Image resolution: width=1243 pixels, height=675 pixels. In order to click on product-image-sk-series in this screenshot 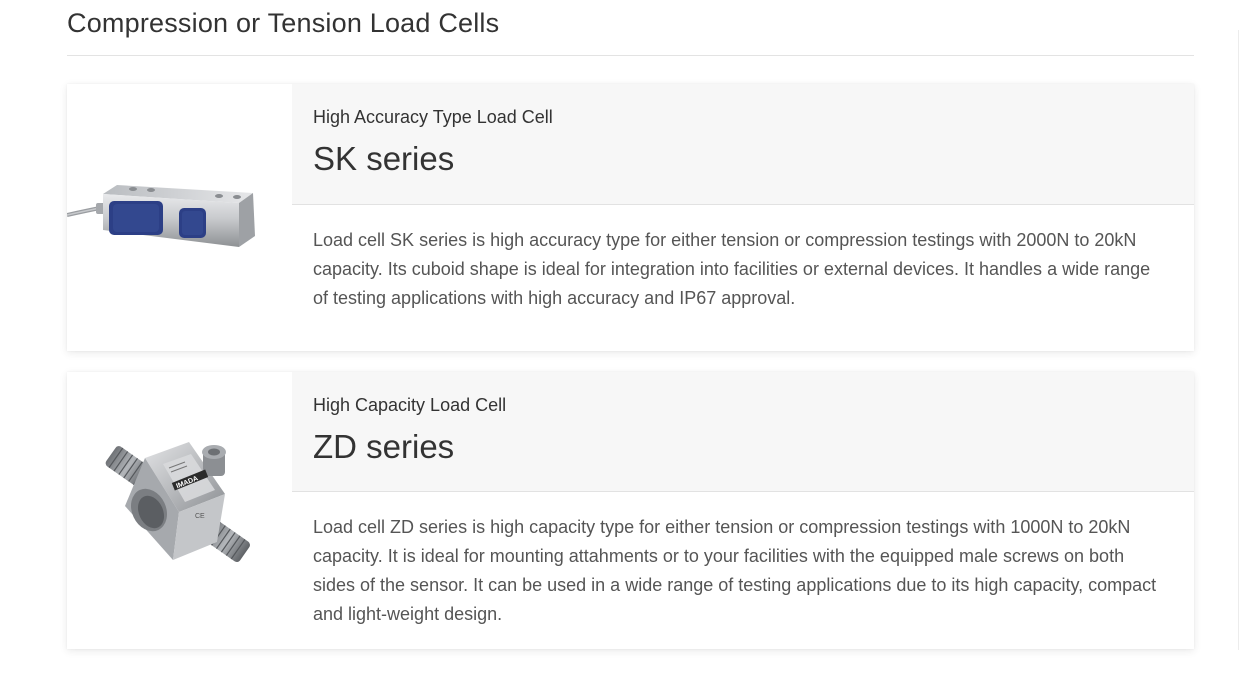, I will do `click(179, 217)`.